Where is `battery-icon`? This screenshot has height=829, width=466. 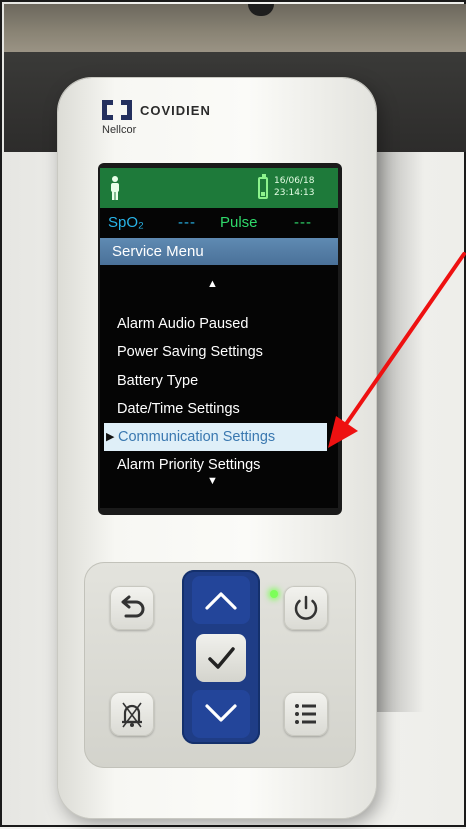
battery-icon is located at coordinates (263, 186).